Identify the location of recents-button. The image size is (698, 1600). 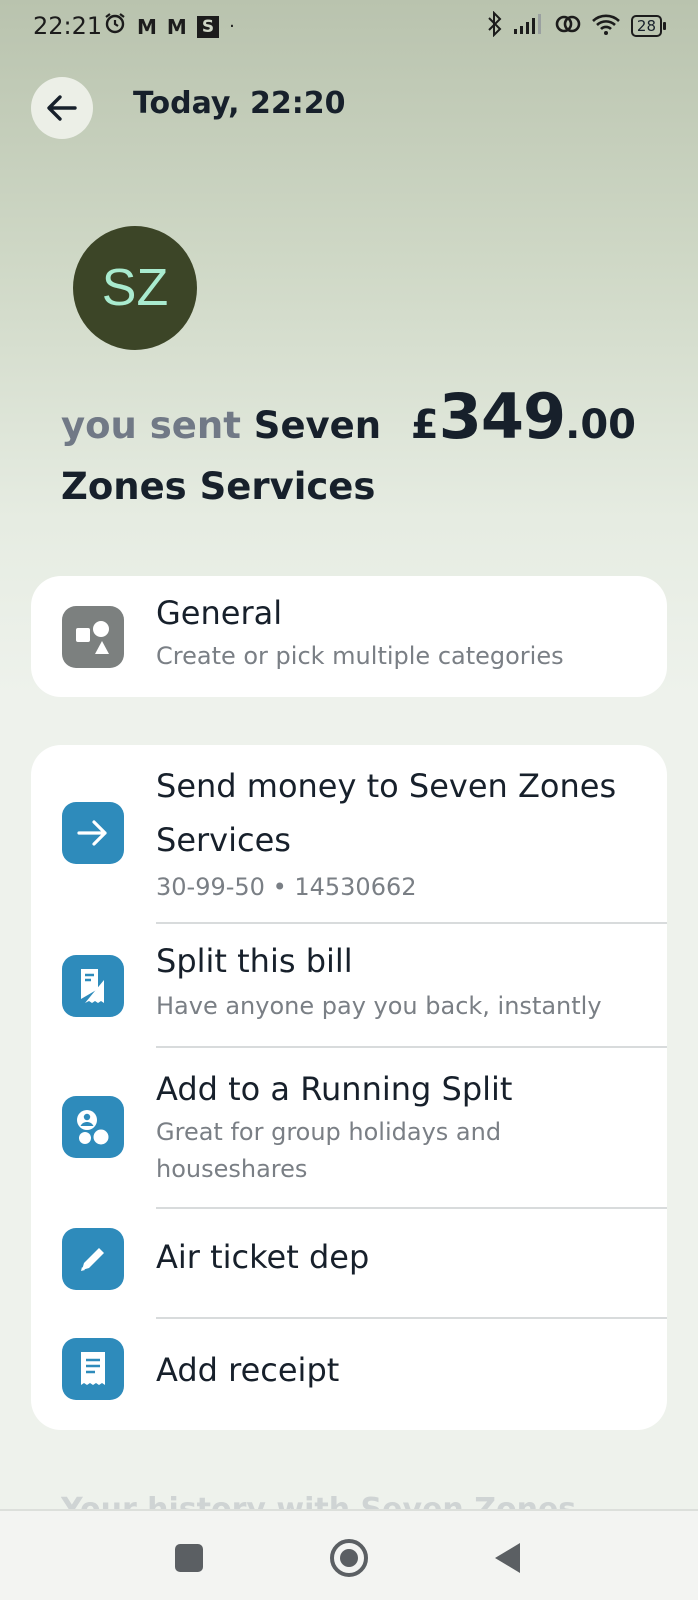
(189, 1558).